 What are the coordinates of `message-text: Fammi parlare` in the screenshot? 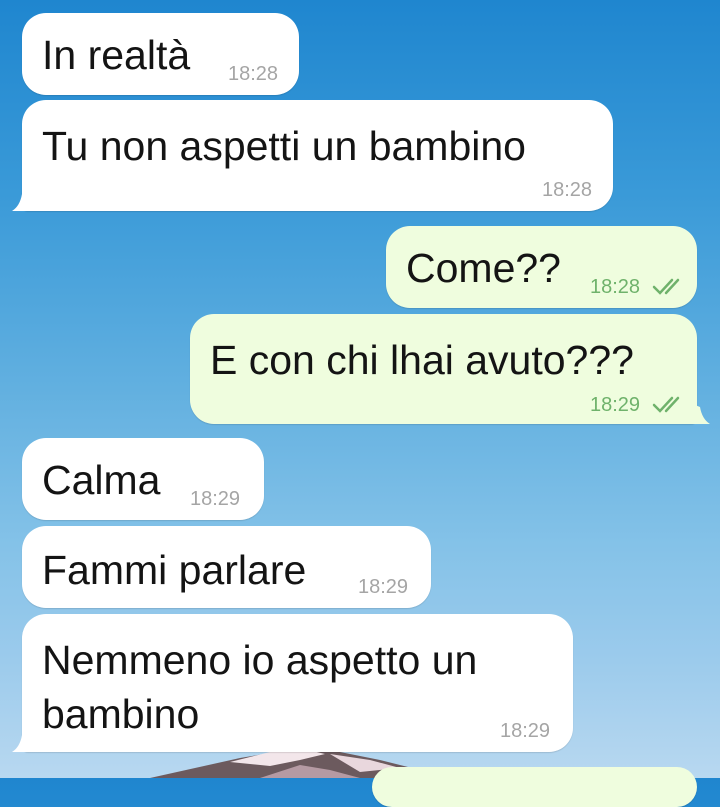 It's located at (174, 570).